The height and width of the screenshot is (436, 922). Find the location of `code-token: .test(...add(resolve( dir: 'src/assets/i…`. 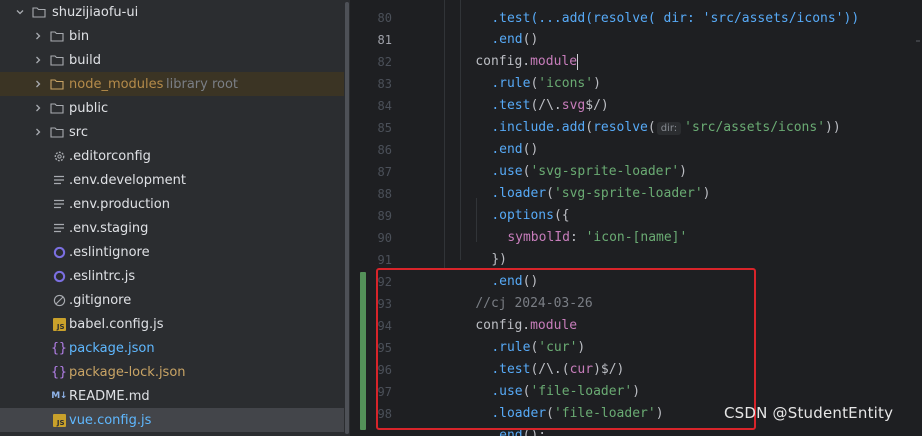

code-token: .test(...add(resolve( dir: 'src/assets/i… is located at coordinates (675, 18).